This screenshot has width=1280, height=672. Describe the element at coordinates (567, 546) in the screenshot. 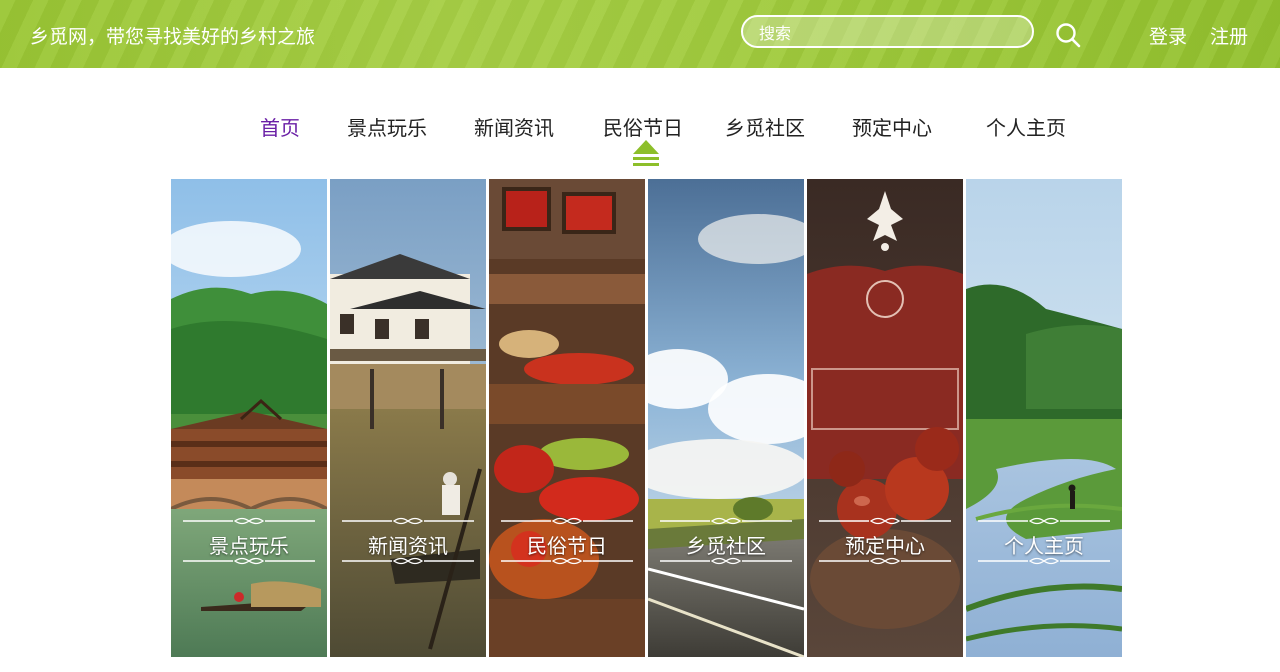

I see `panel-label: 民俗节日` at that location.